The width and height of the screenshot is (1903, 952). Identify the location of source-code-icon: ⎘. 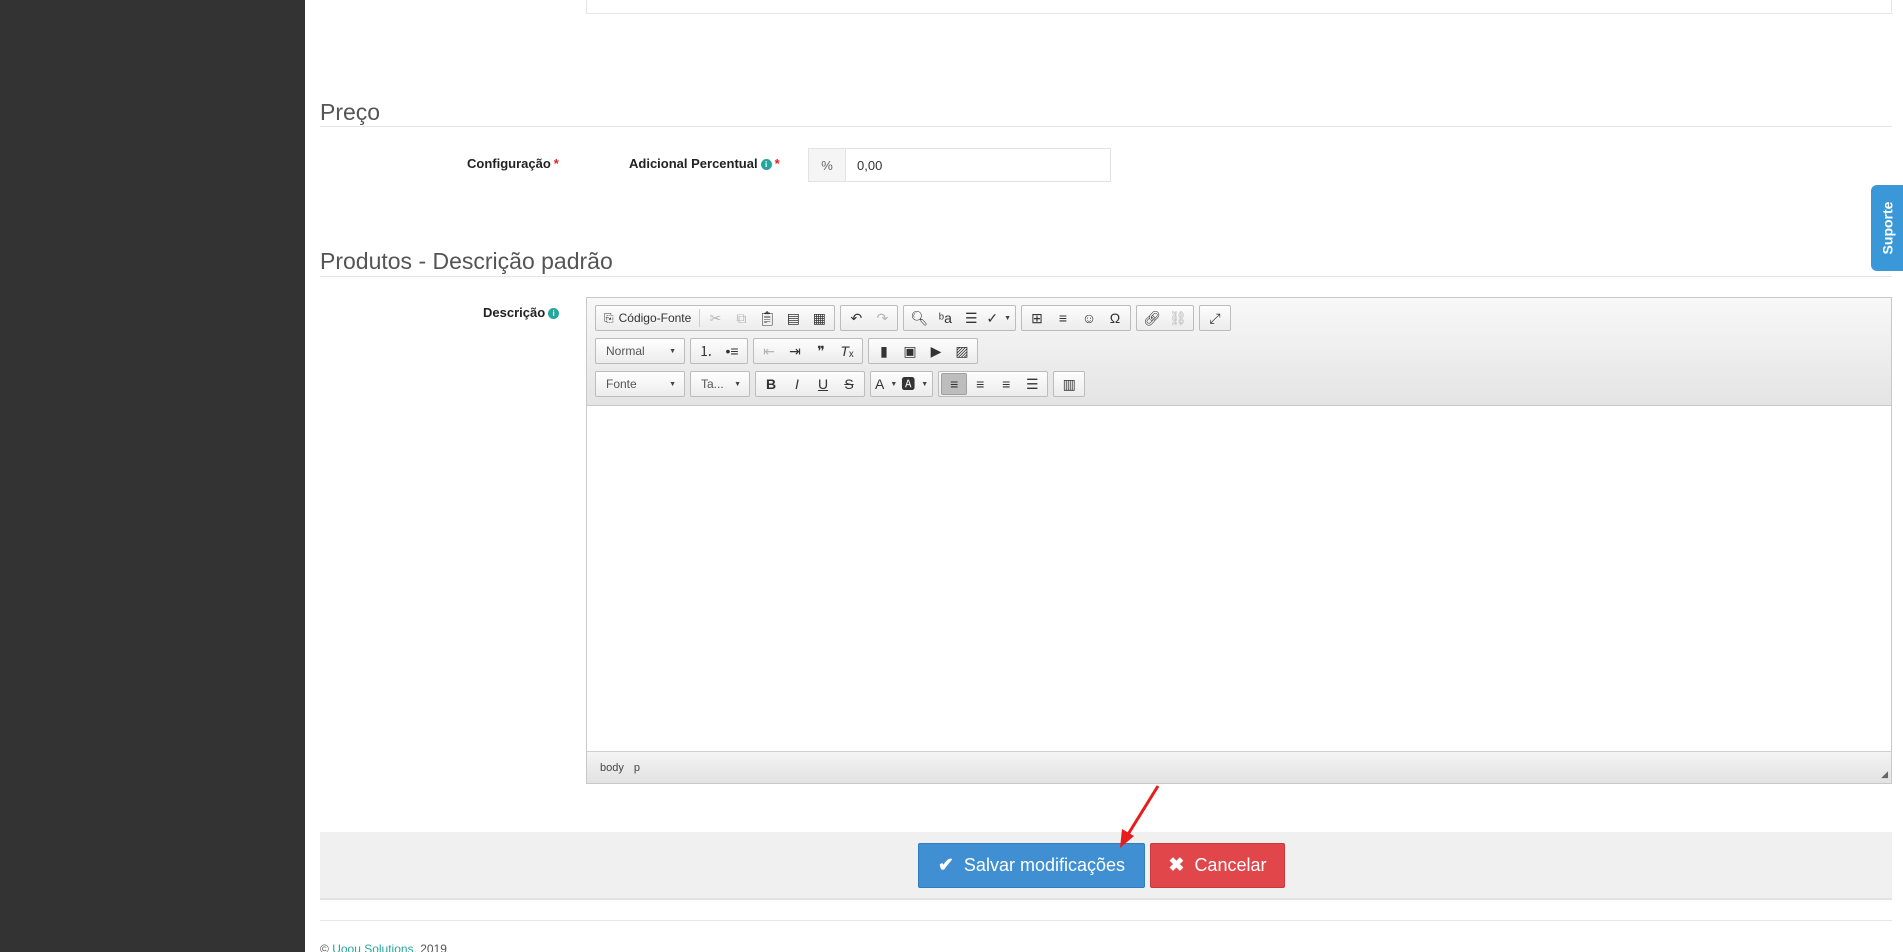
(609, 317).